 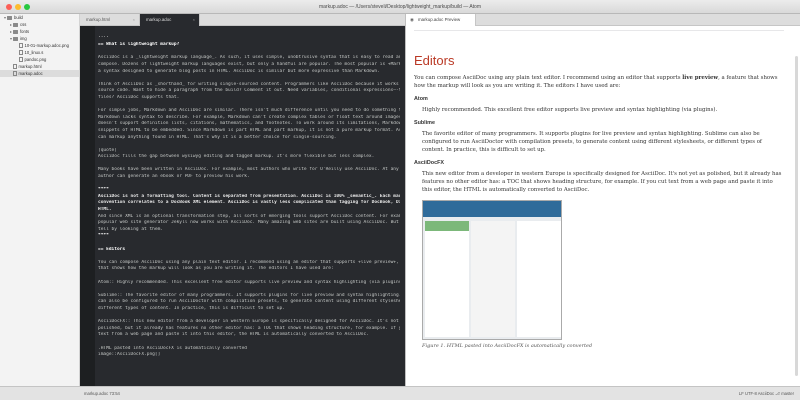 I want to click on code-line: image::AsciiDocFX.png[], so click(x=249, y=355).